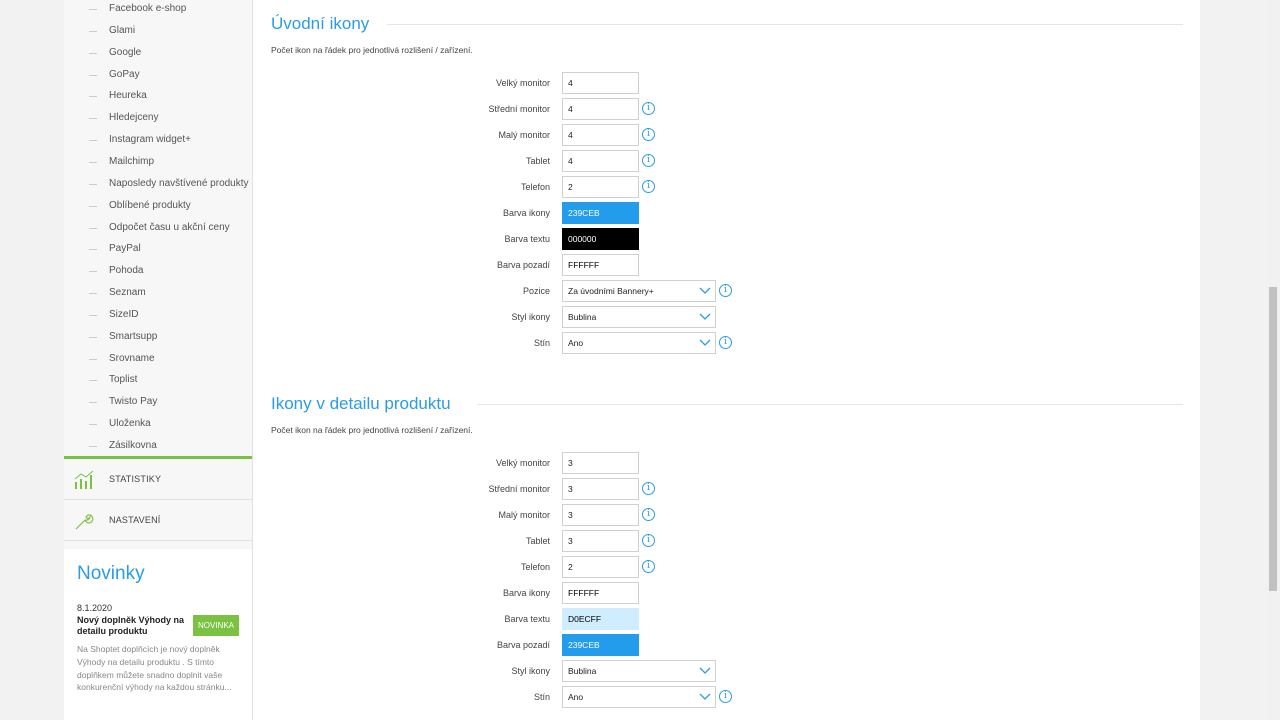 The width and height of the screenshot is (1280, 720). Describe the element at coordinates (124, 74) in the screenshot. I see `sidebar-item-label: GoPay` at that location.